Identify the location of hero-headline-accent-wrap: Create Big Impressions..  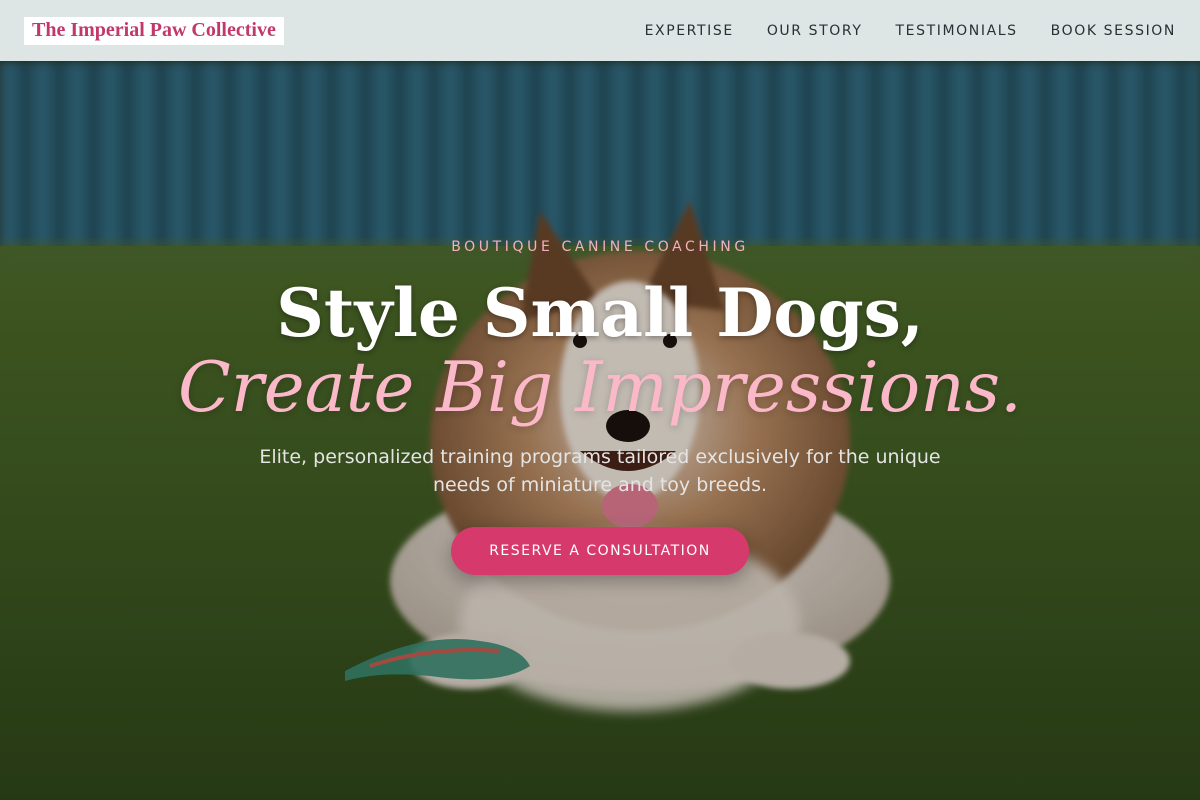
(600, 388).